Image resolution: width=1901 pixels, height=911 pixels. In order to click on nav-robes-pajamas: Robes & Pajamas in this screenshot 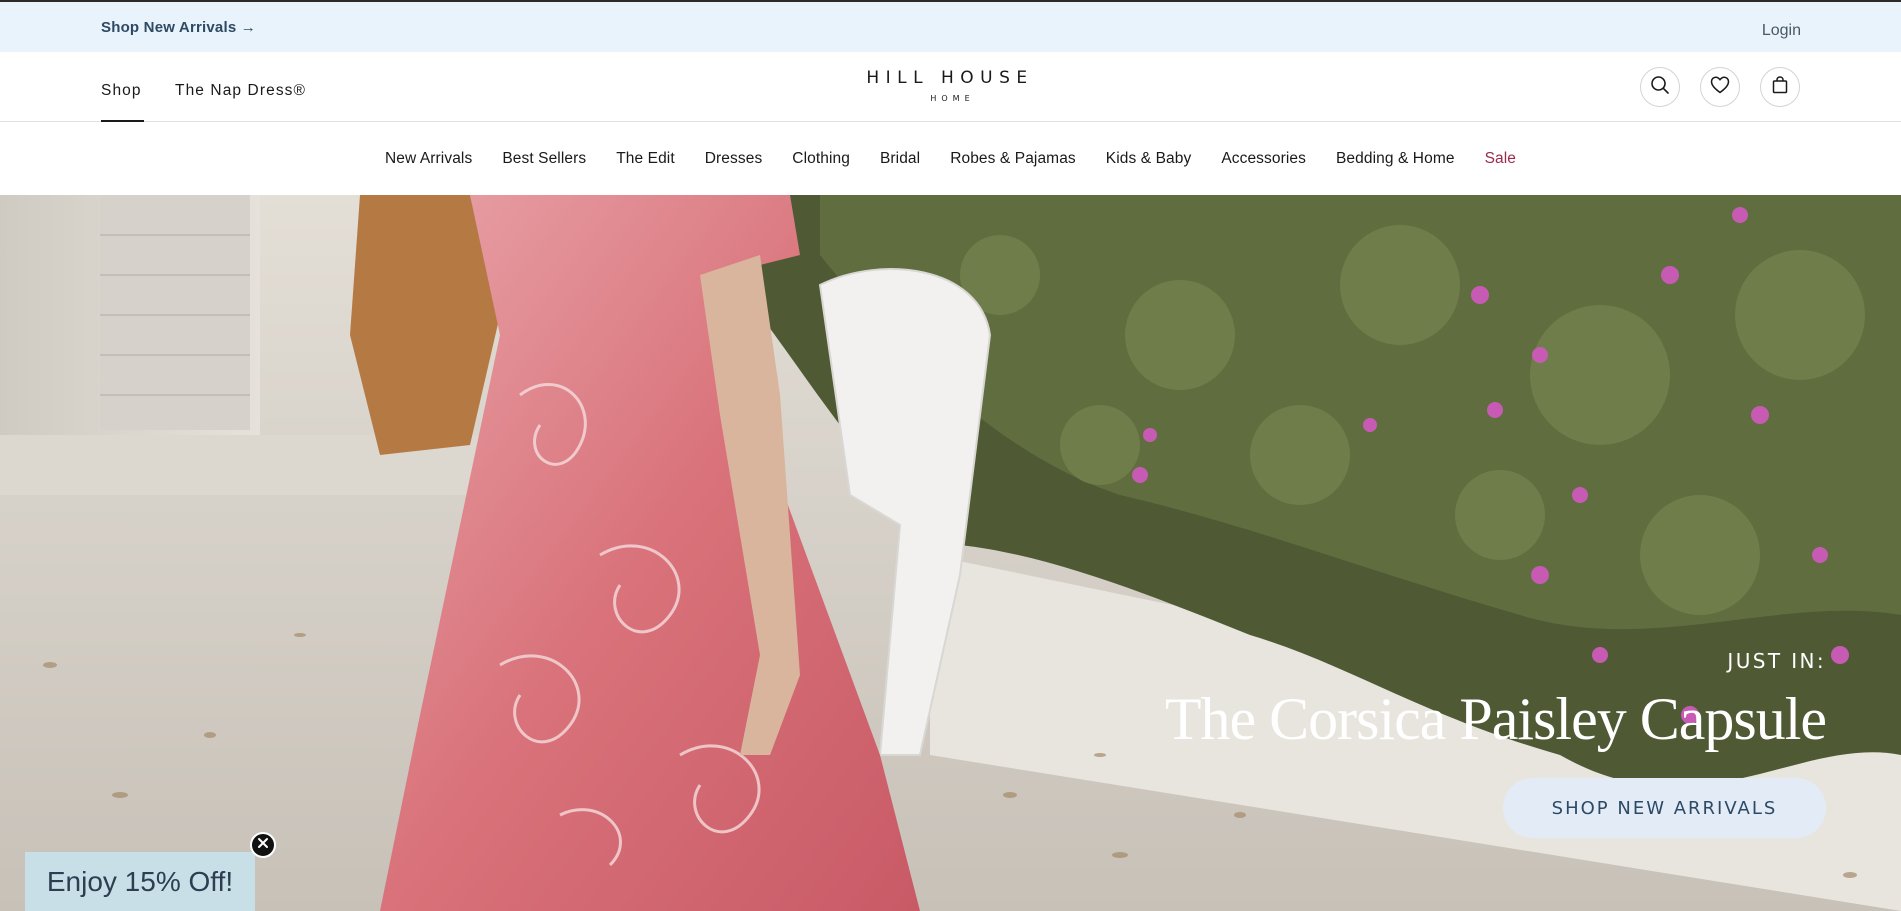, I will do `click(1013, 159)`.